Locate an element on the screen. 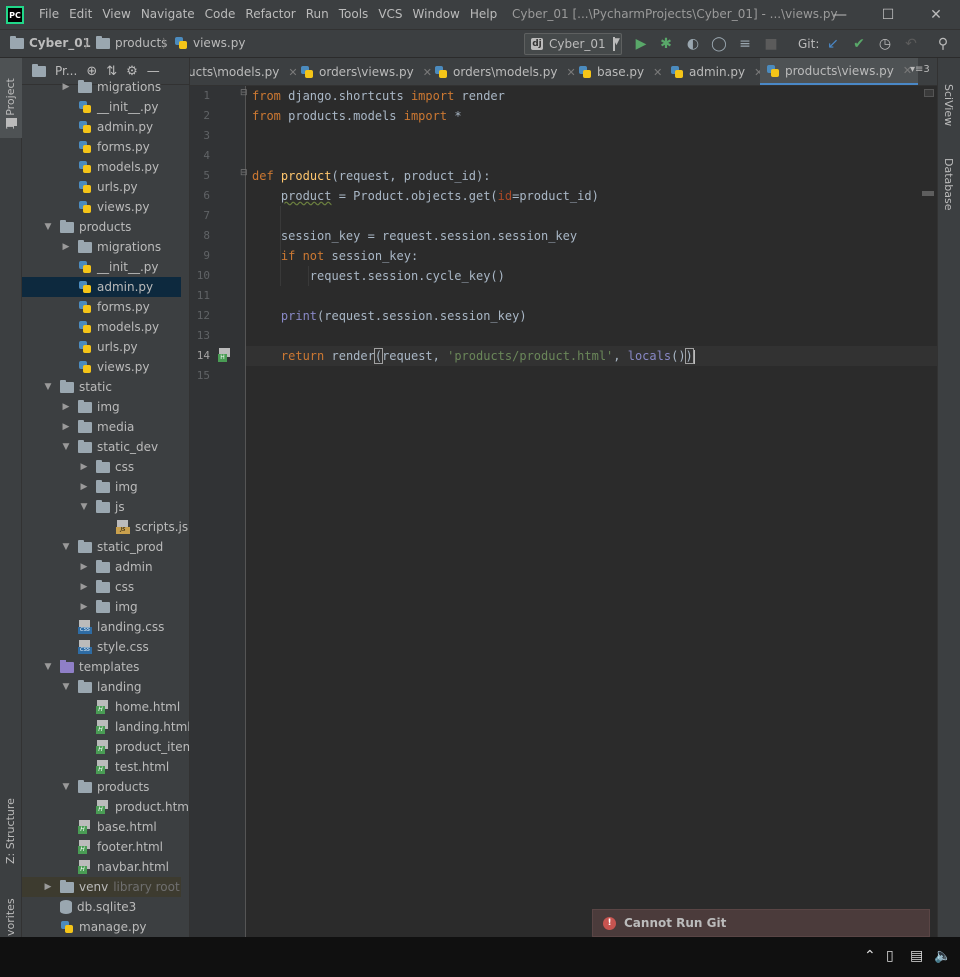  tab-overflow-menu: ▾≡3 is located at coordinates (920, 69).